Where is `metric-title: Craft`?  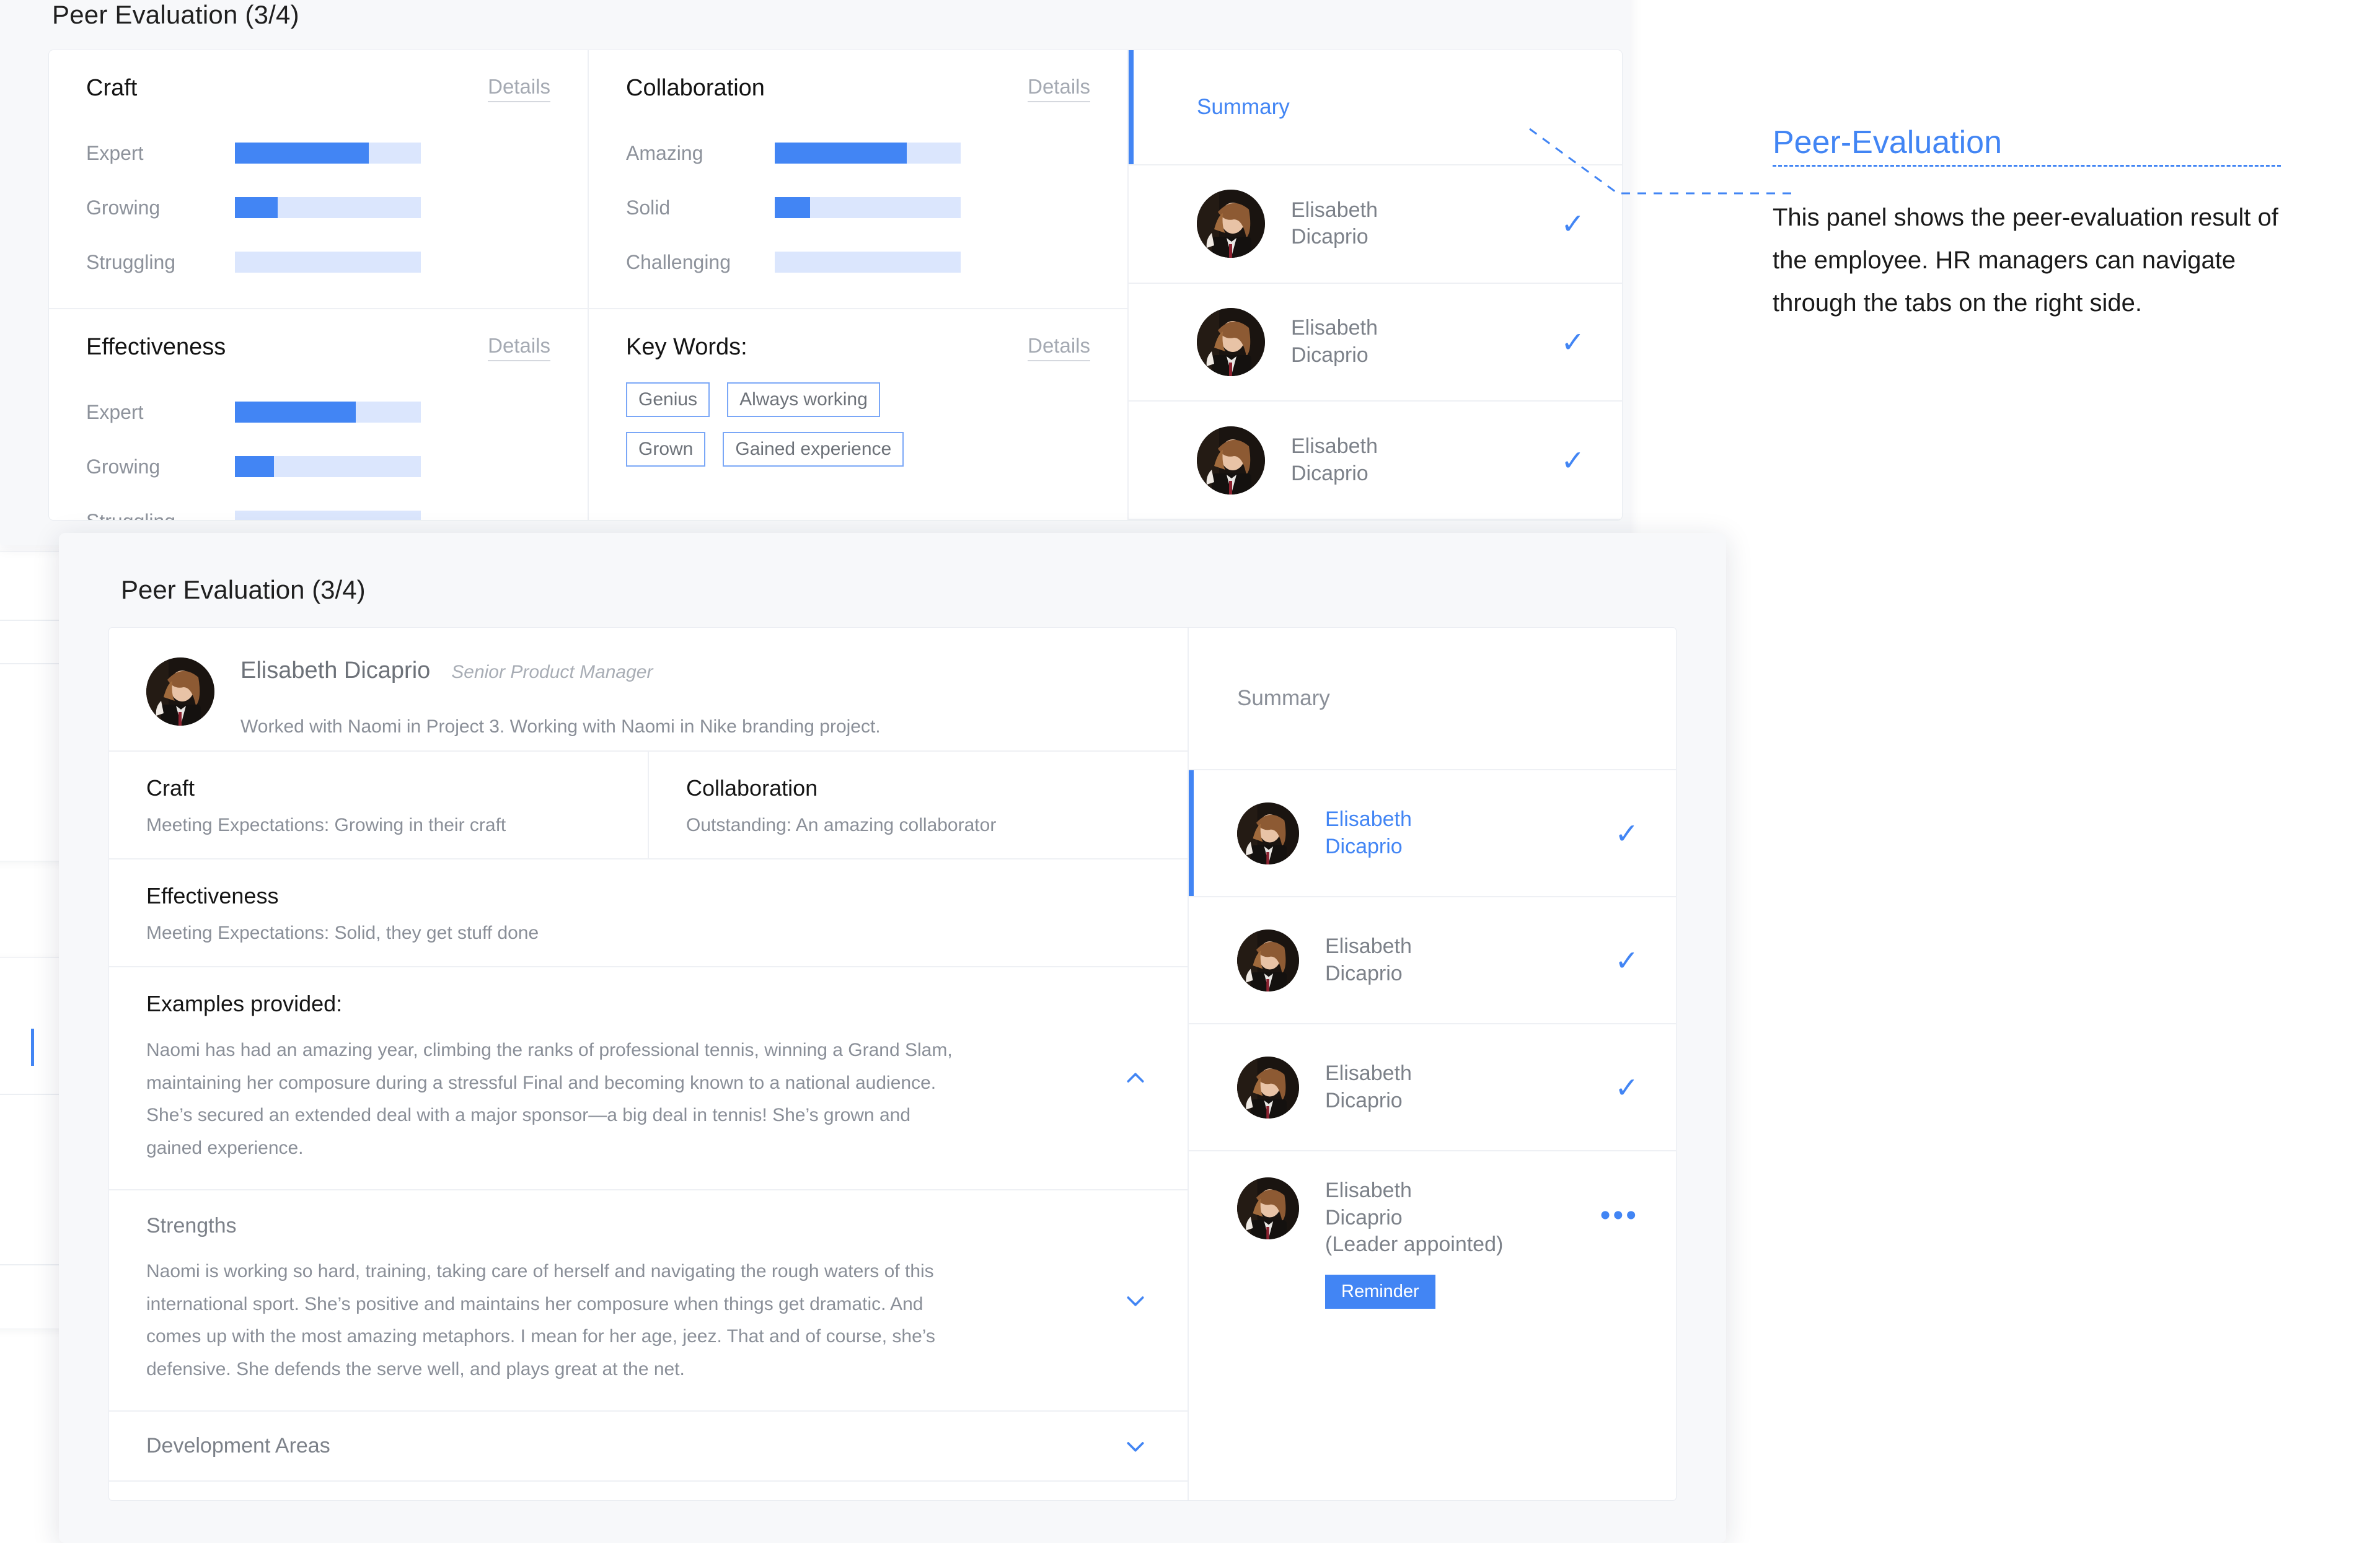 metric-title: Craft is located at coordinates (112, 88).